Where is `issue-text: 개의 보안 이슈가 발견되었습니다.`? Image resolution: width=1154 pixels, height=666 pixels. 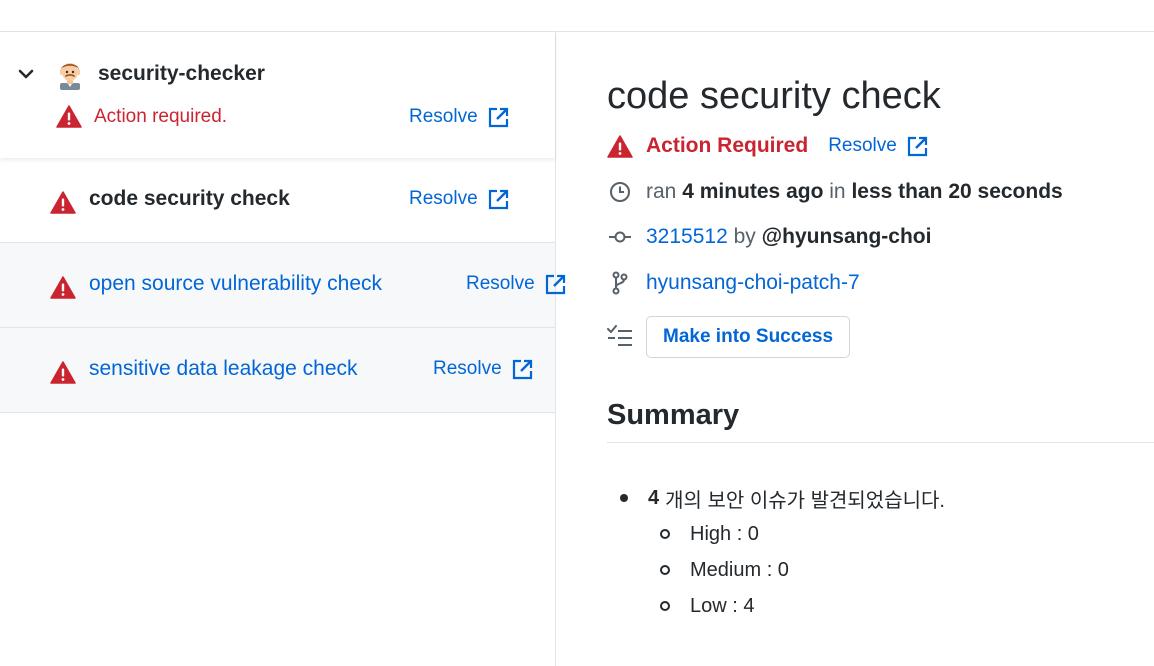
issue-text: 개의 보안 이슈가 발견되었습니다. is located at coordinates (805, 500).